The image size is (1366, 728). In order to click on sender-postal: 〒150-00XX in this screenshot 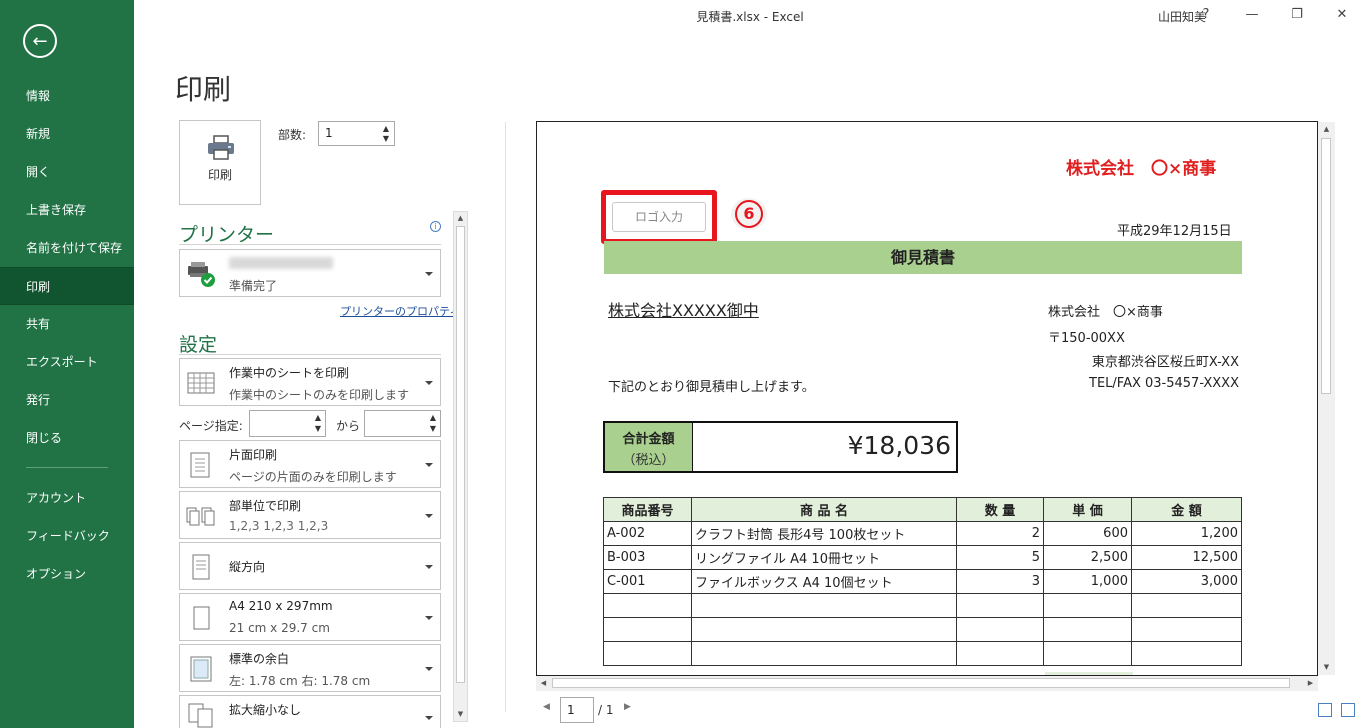, I will do `click(1086, 338)`.